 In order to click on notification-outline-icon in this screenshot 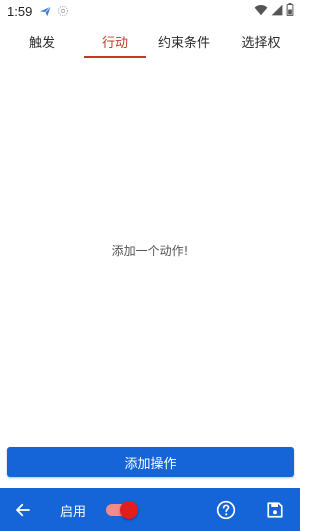, I will do `click(63, 11)`.